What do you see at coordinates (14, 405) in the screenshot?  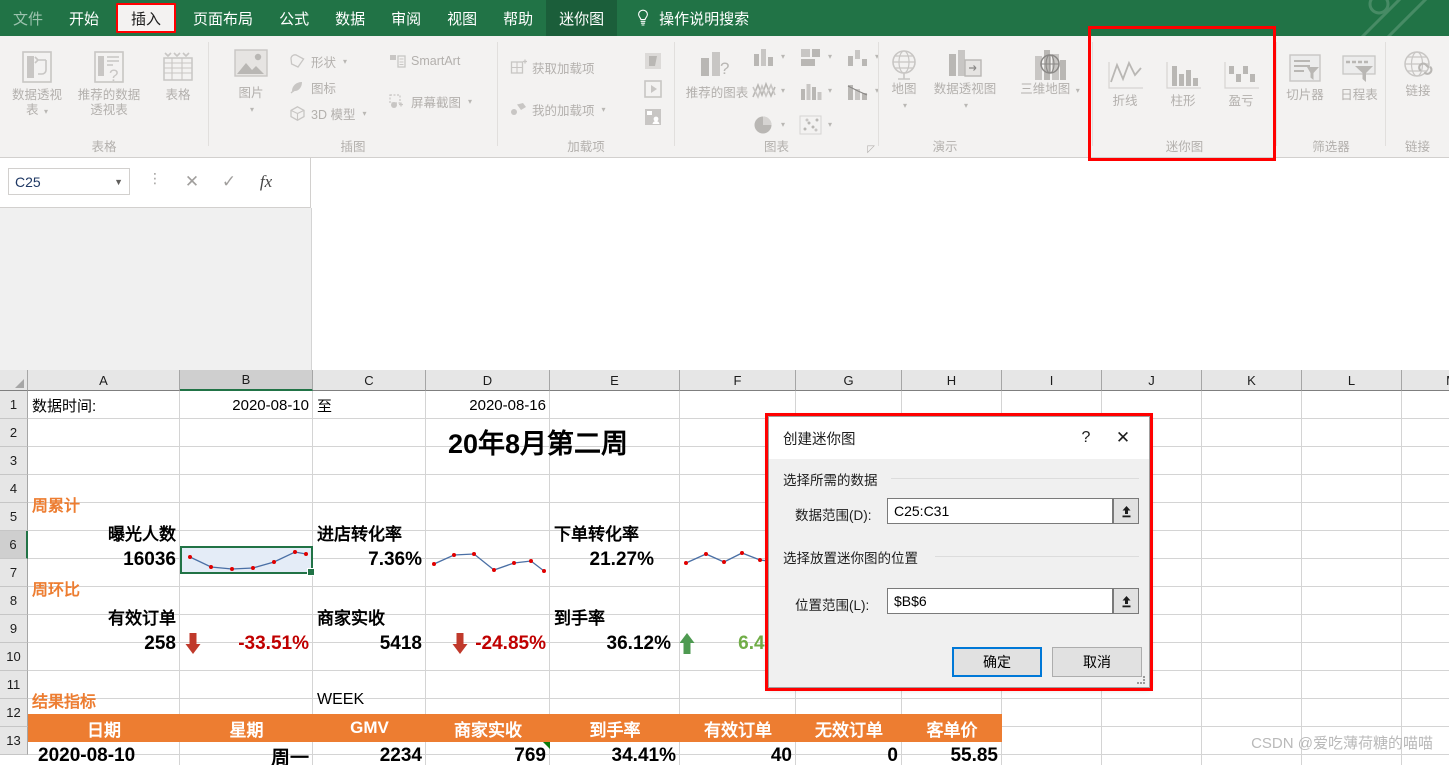 I see `row-header-1: 1` at bounding box center [14, 405].